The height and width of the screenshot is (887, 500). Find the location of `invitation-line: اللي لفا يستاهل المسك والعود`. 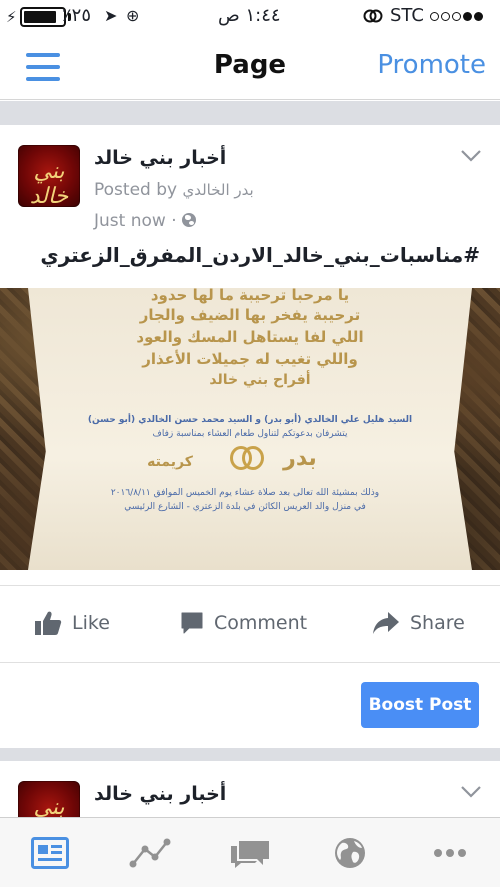

invitation-line: اللي لفا يستاهل المسك والعود is located at coordinates (250, 337).